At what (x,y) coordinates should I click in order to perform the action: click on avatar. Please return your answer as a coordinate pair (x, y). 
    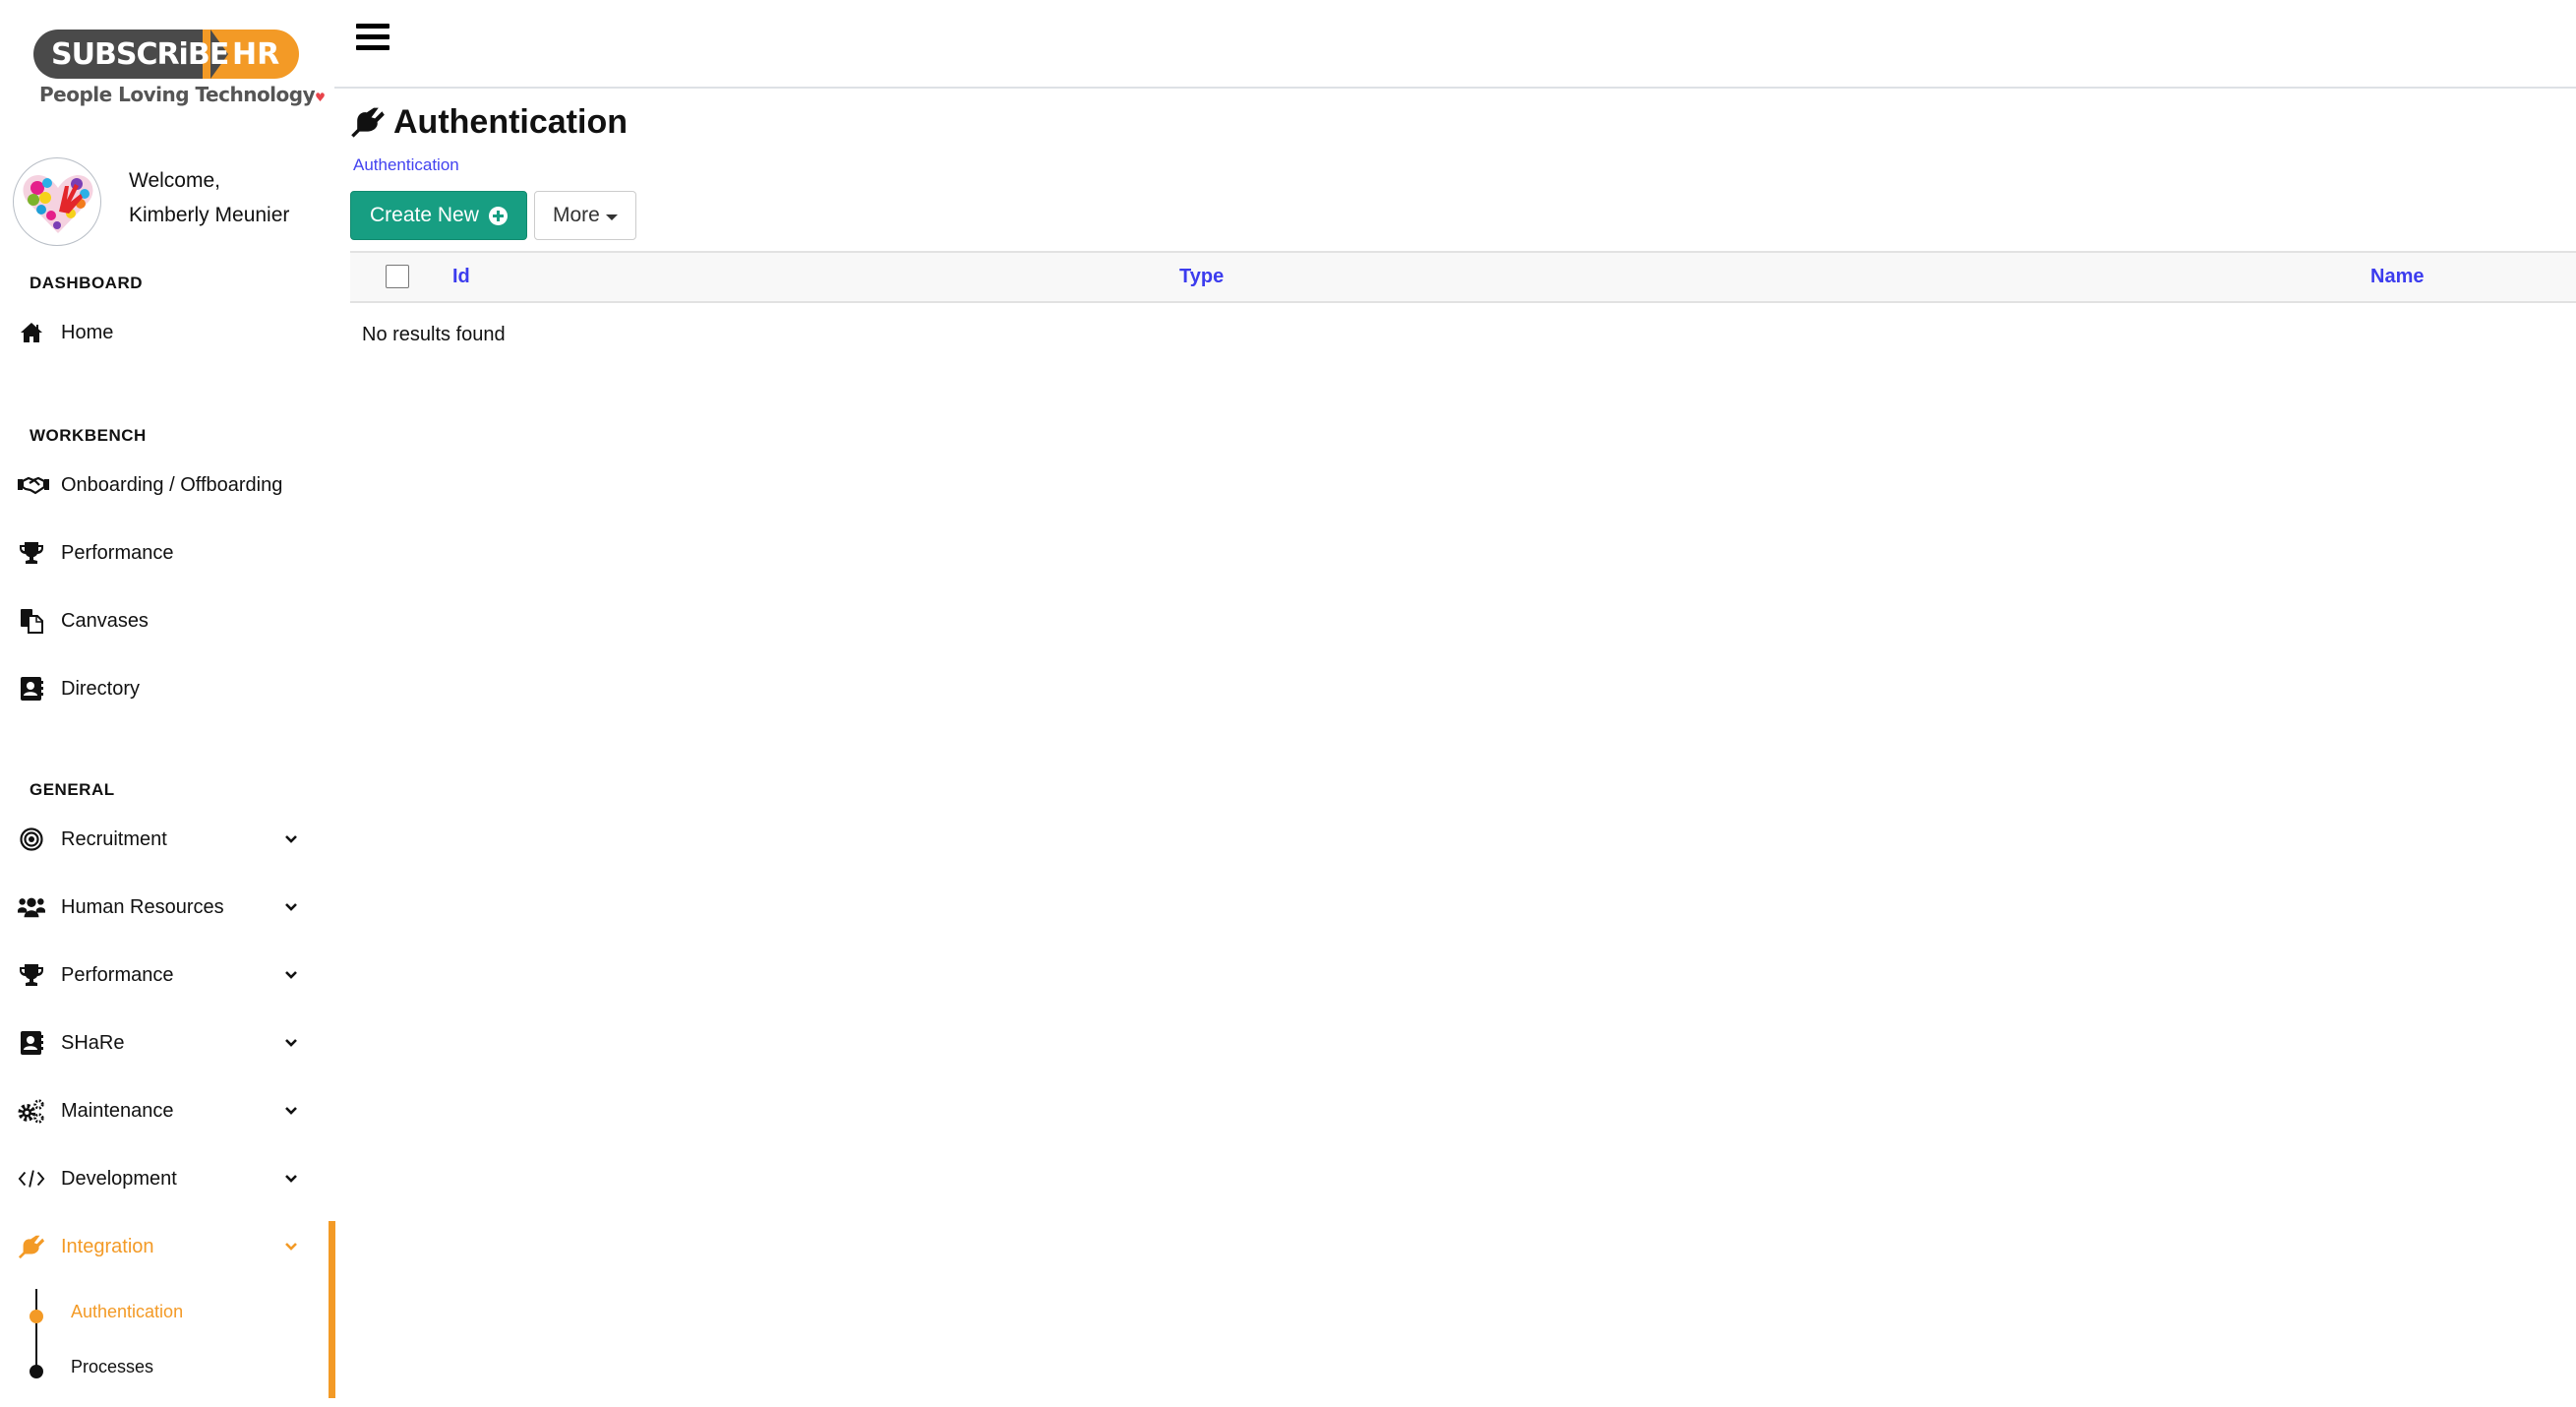
    Looking at the image, I should click on (57, 201).